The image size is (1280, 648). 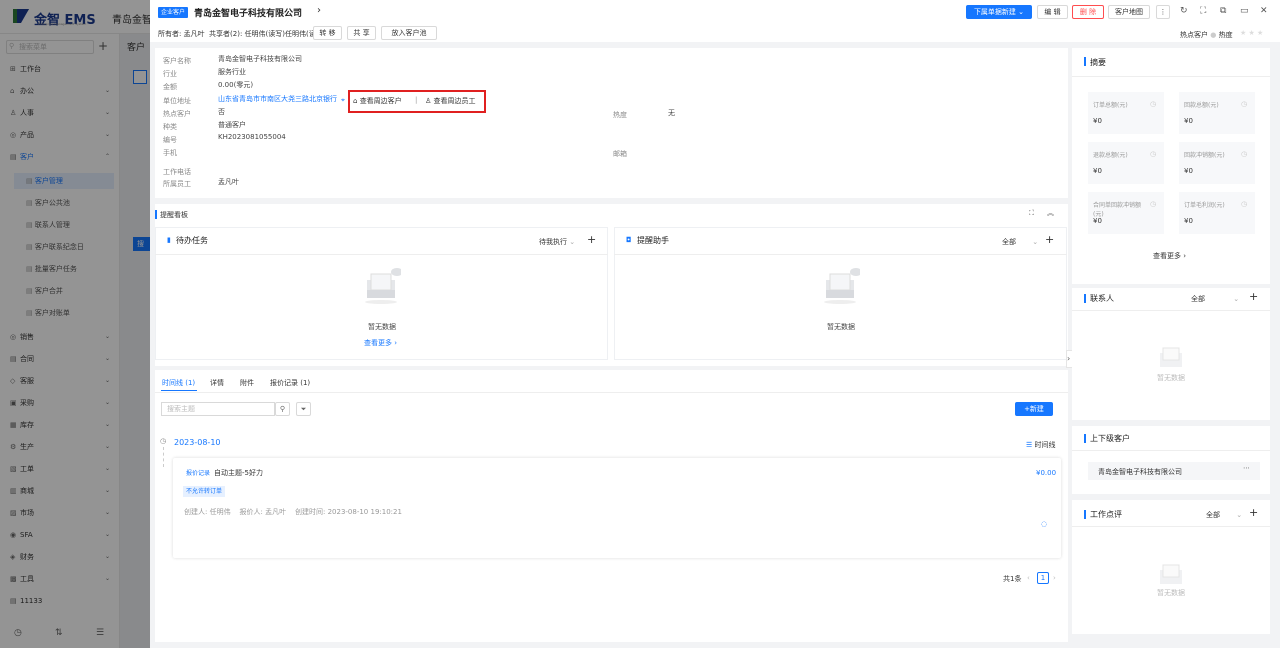 I want to click on event-quoter: 报价人: 孟凡叶, so click(x=263, y=512).